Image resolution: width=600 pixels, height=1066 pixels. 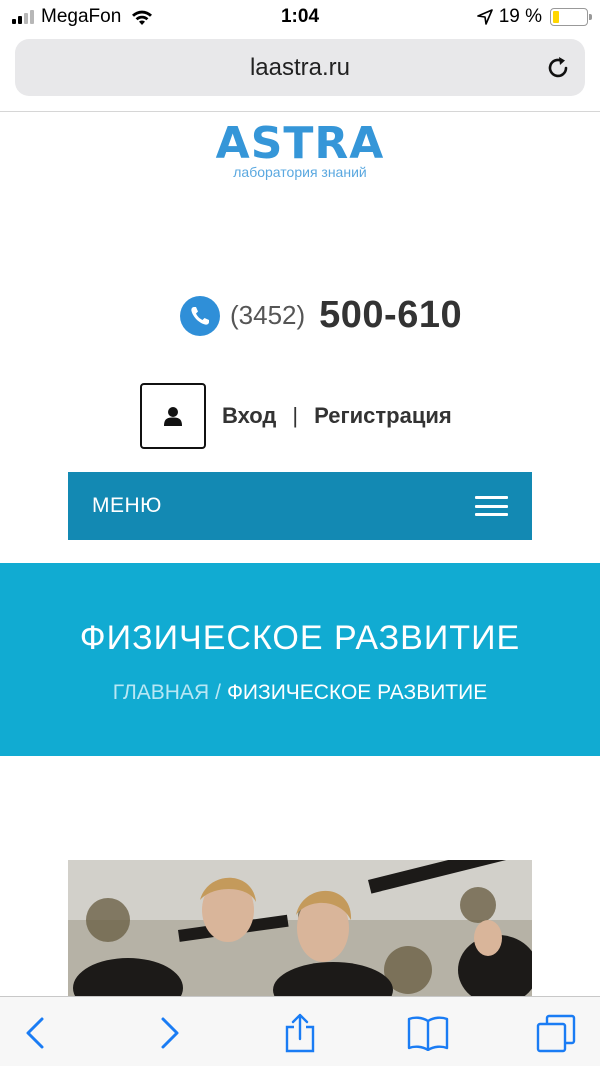 I want to click on phone-icon, so click(x=200, y=315).